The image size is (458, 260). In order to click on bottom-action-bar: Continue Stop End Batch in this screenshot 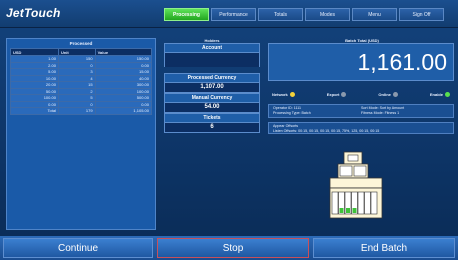, I will do `click(229, 248)`.